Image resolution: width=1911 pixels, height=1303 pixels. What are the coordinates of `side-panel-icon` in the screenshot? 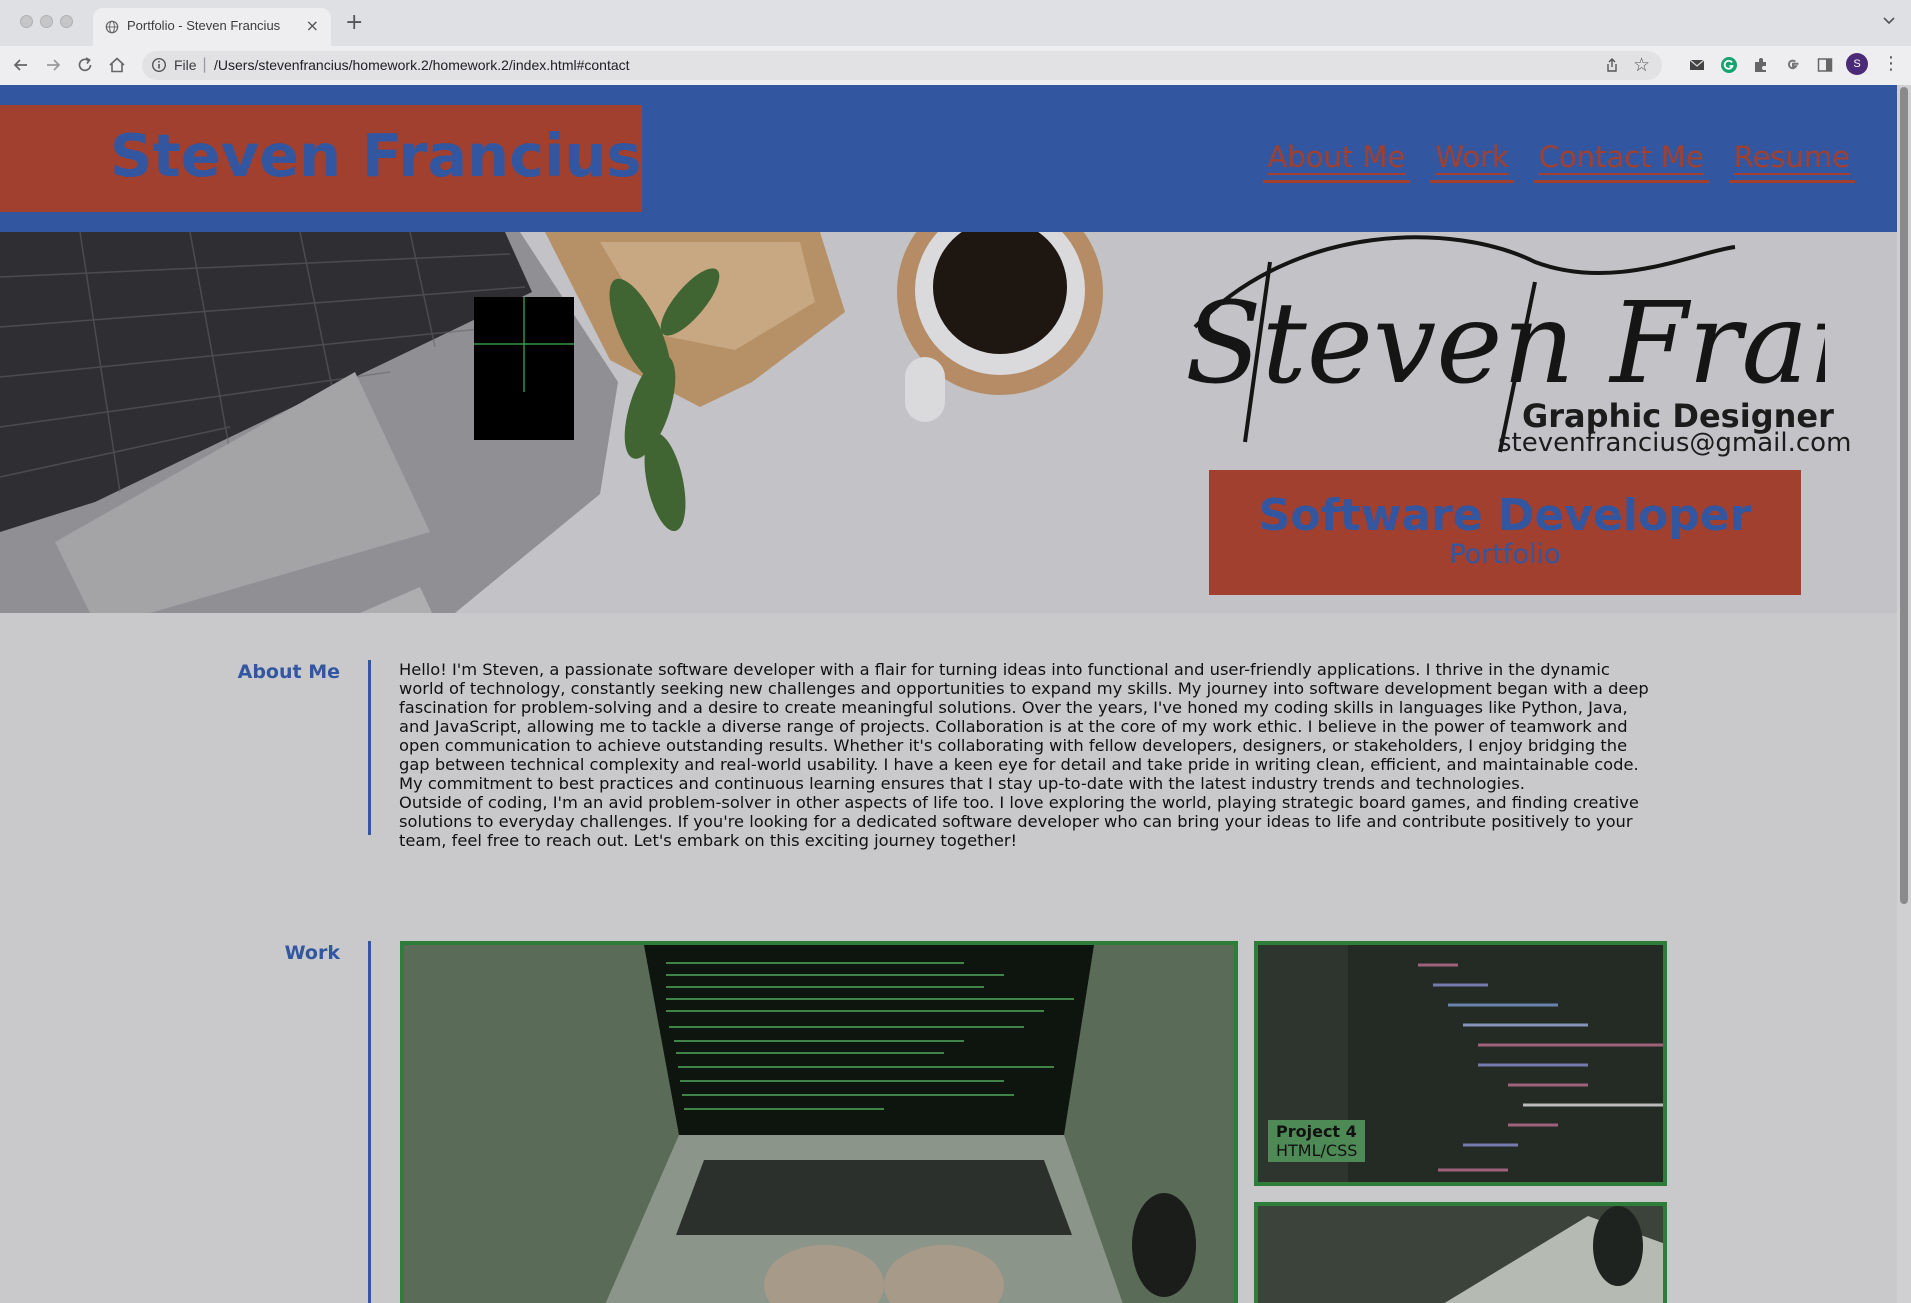 It's located at (1825, 65).